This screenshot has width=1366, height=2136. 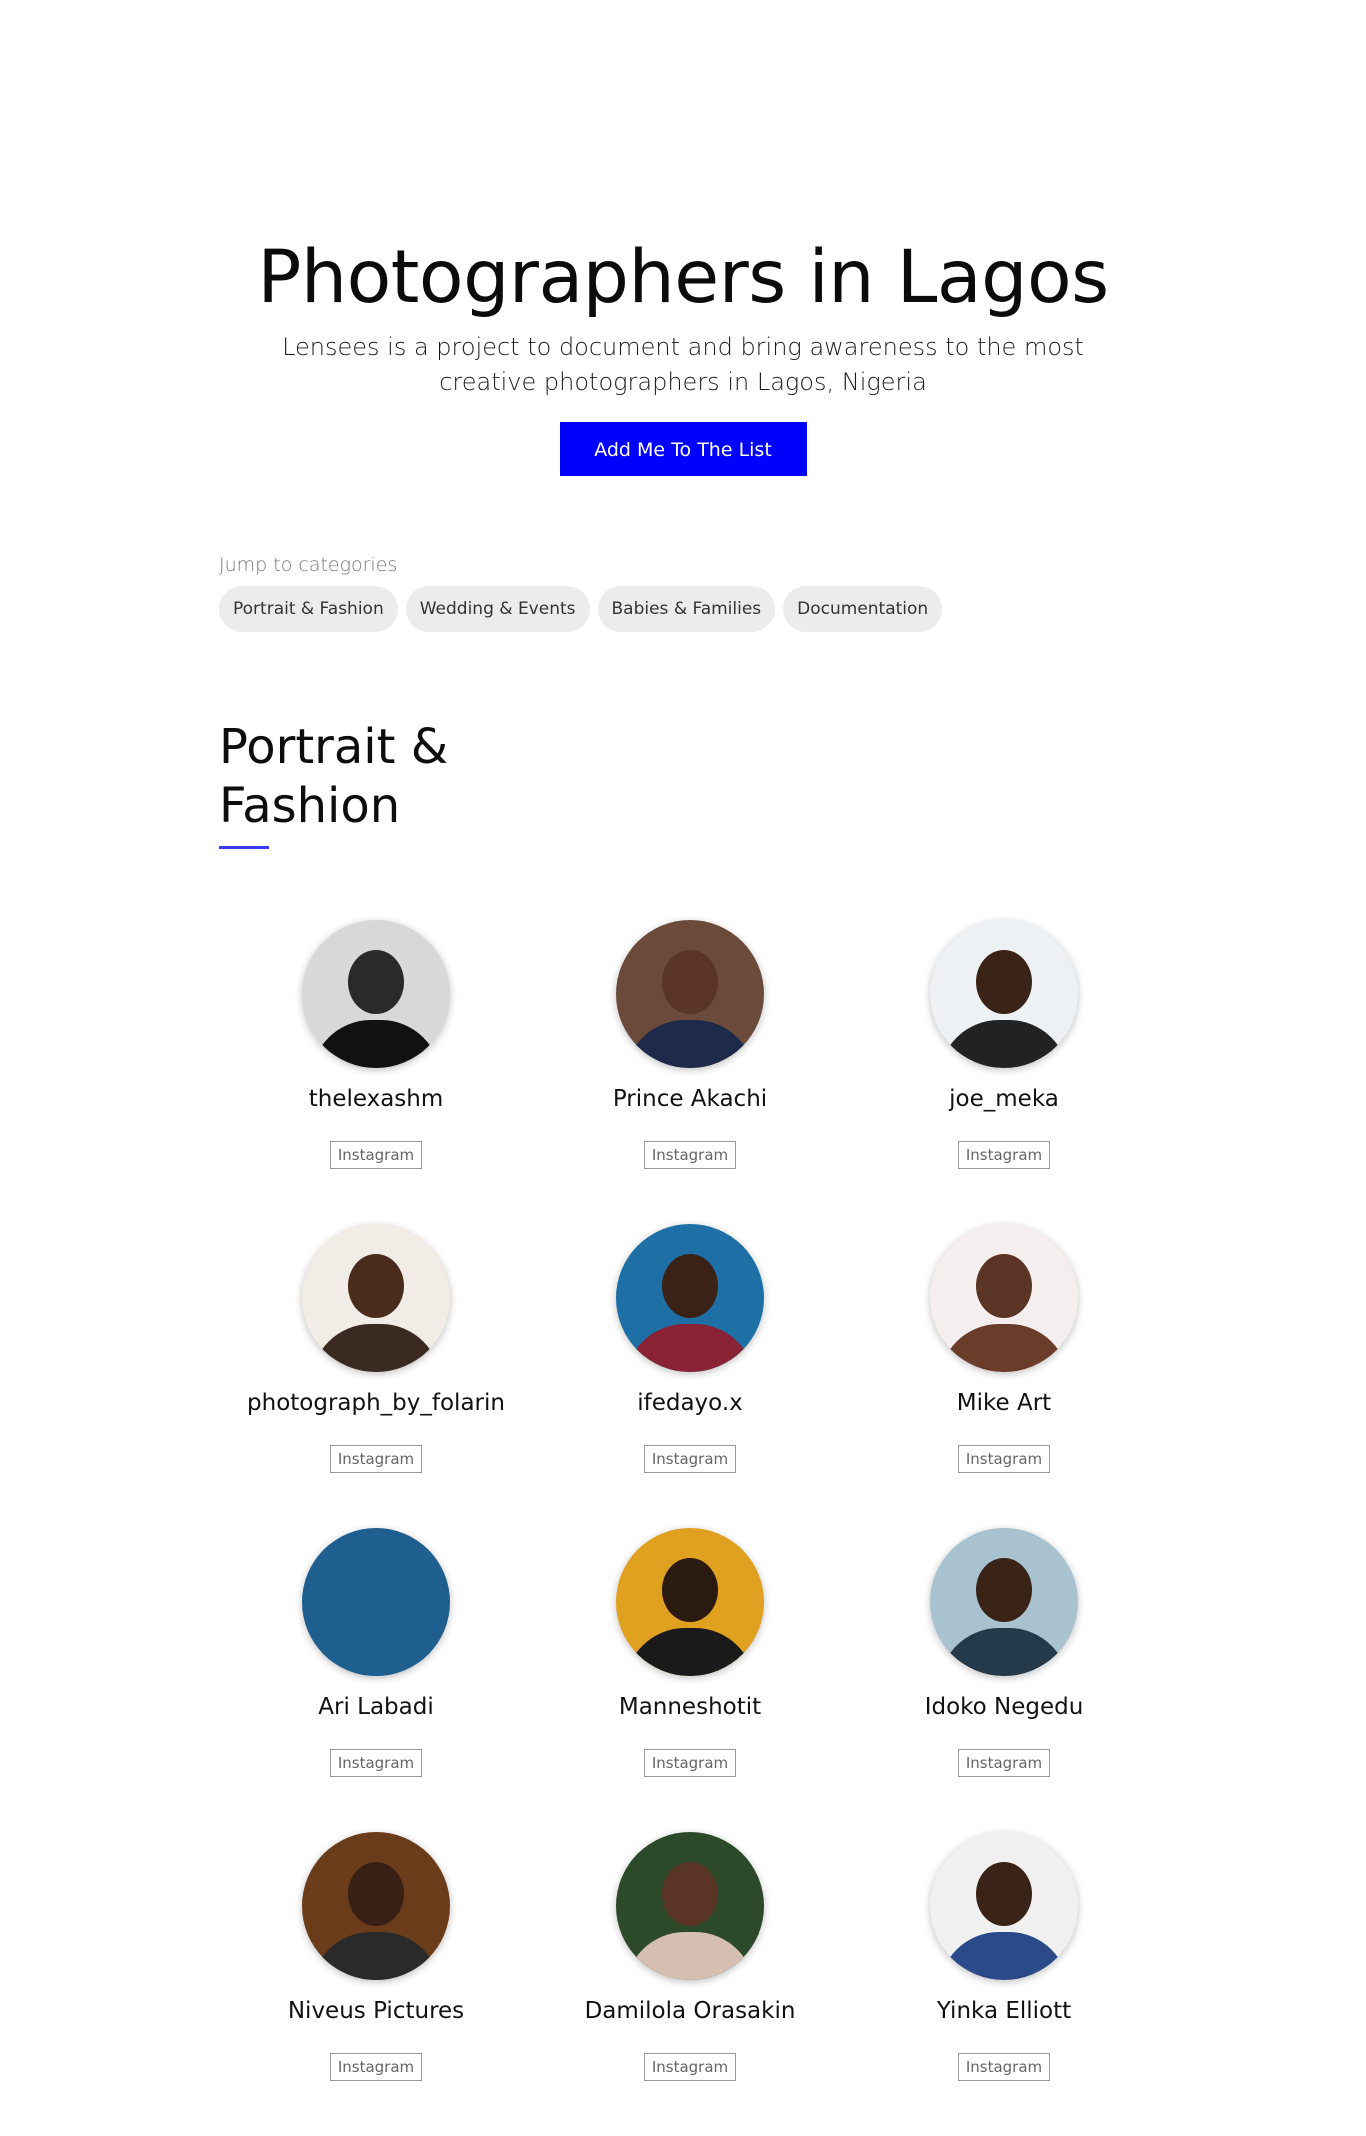 I want to click on photographer-name: thelexashm, so click(x=376, y=1099).